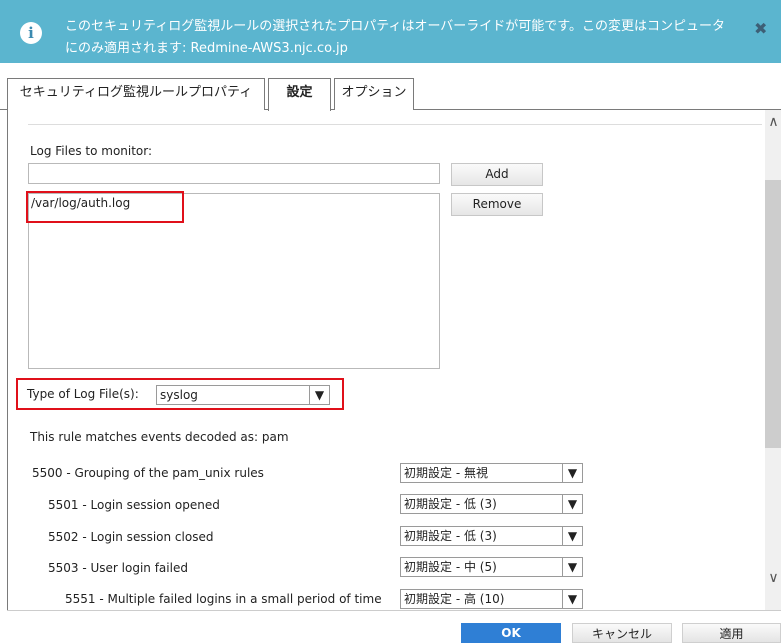 The width and height of the screenshot is (781, 643). Describe the element at coordinates (148, 473) in the screenshot. I see `rule-label-5500: 5500 - Grouping of the pam_unix rules` at that location.